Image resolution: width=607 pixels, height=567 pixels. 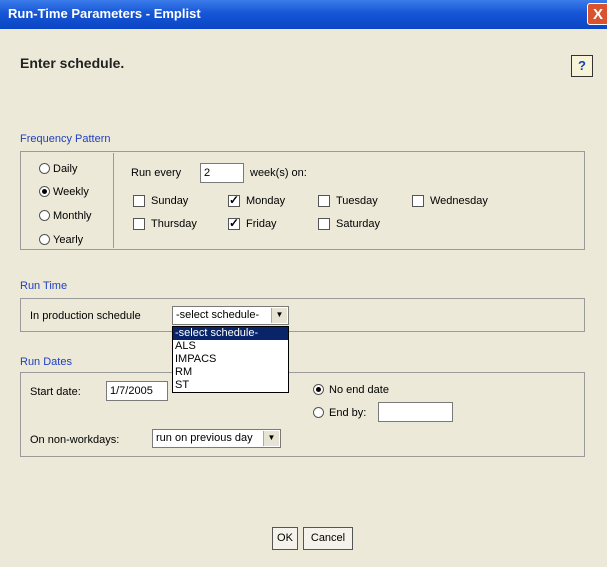 I want to click on day-label-sunday: Sunday, so click(x=170, y=201).